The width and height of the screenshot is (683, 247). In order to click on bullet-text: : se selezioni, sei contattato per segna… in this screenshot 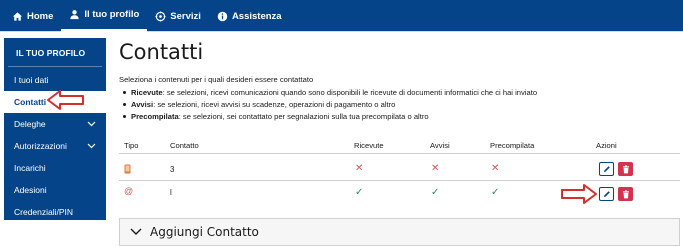, I will do `click(303, 116)`.